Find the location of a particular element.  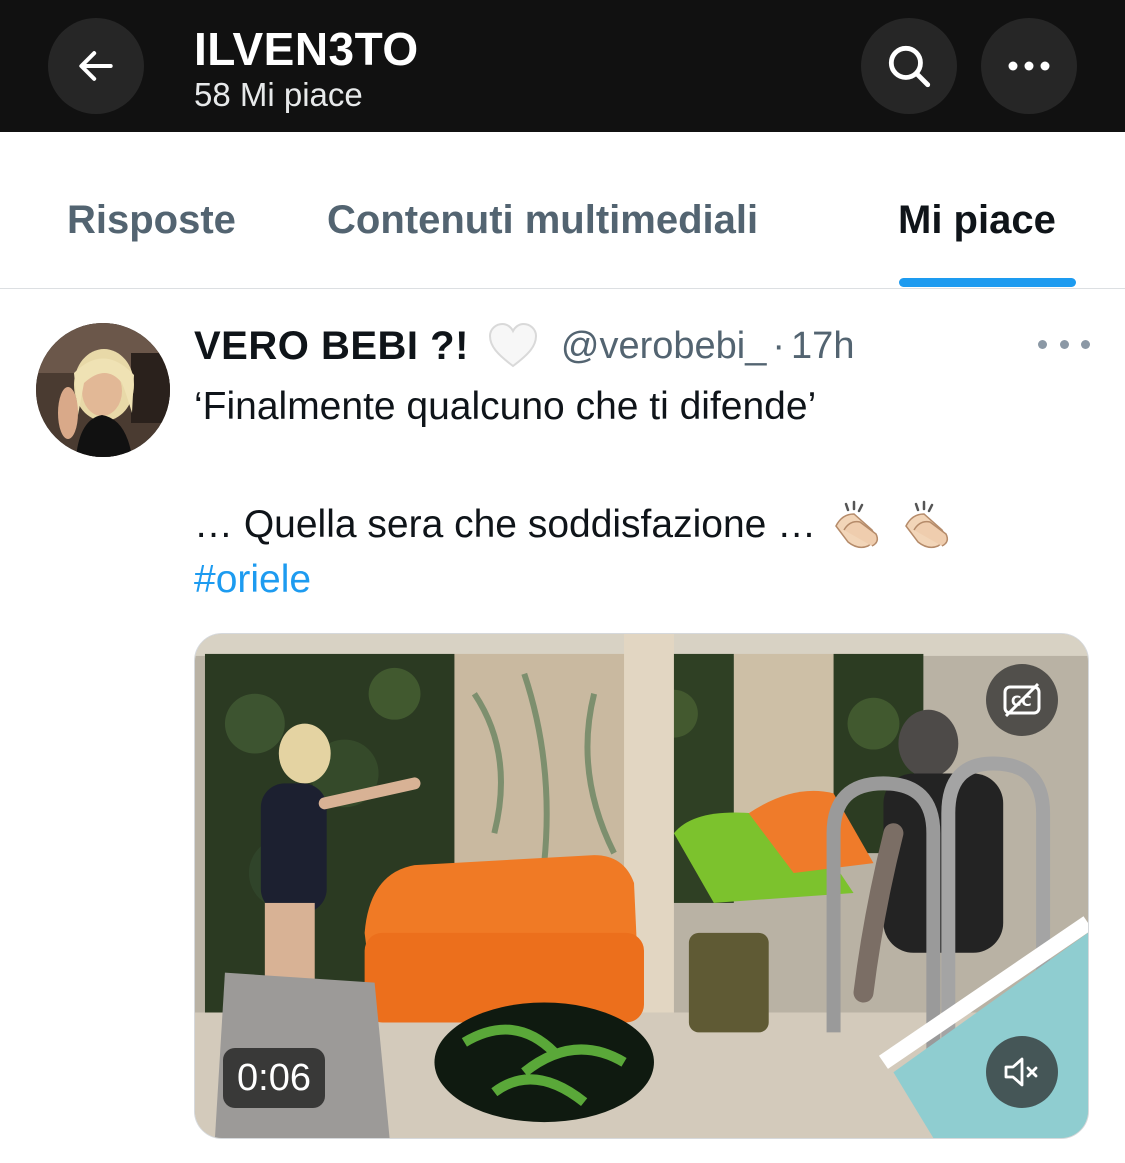

more-horizontal-icon is located at coordinates (1029, 66).